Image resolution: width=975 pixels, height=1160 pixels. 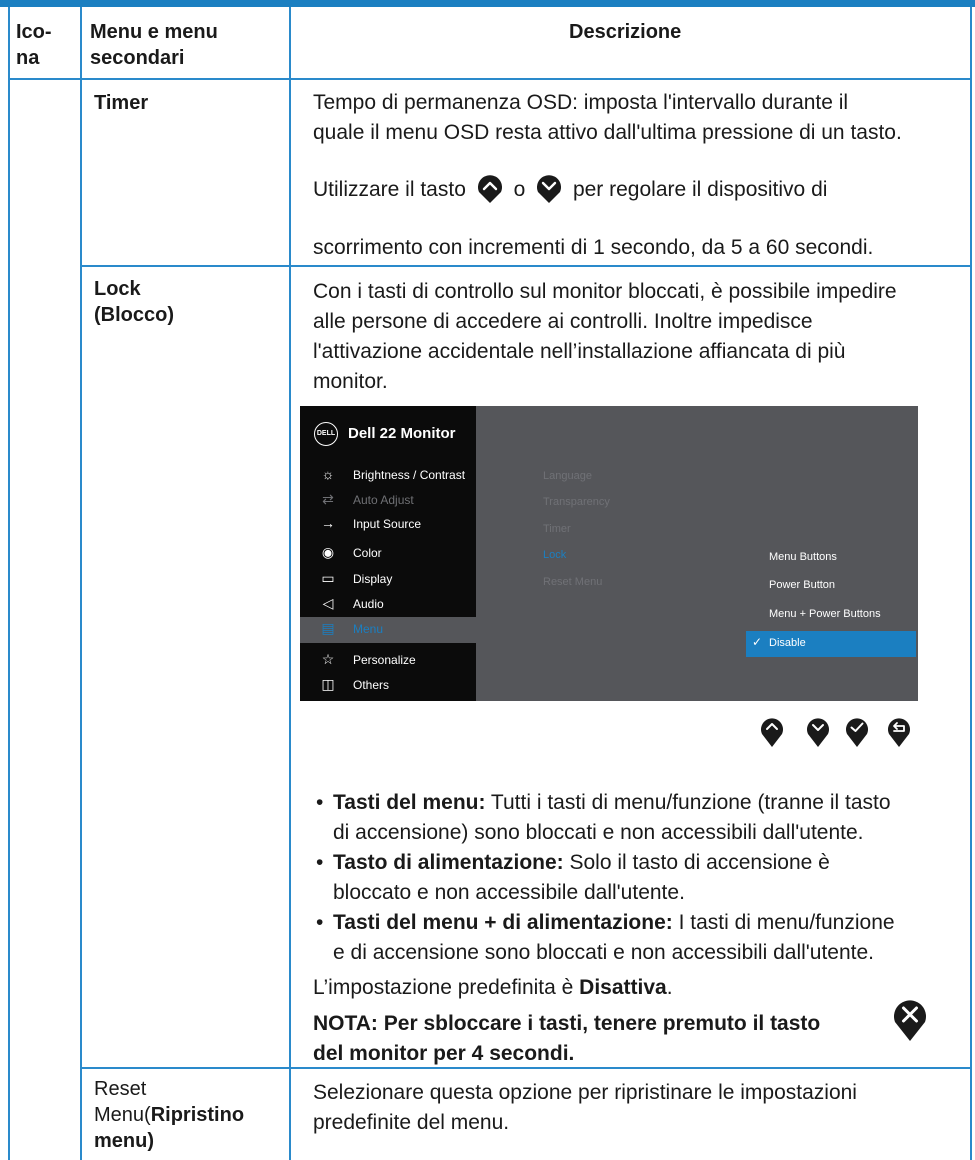 What do you see at coordinates (368, 604) in the screenshot?
I see `osd-menu-audio-label: Audio` at bounding box center [368, 604].